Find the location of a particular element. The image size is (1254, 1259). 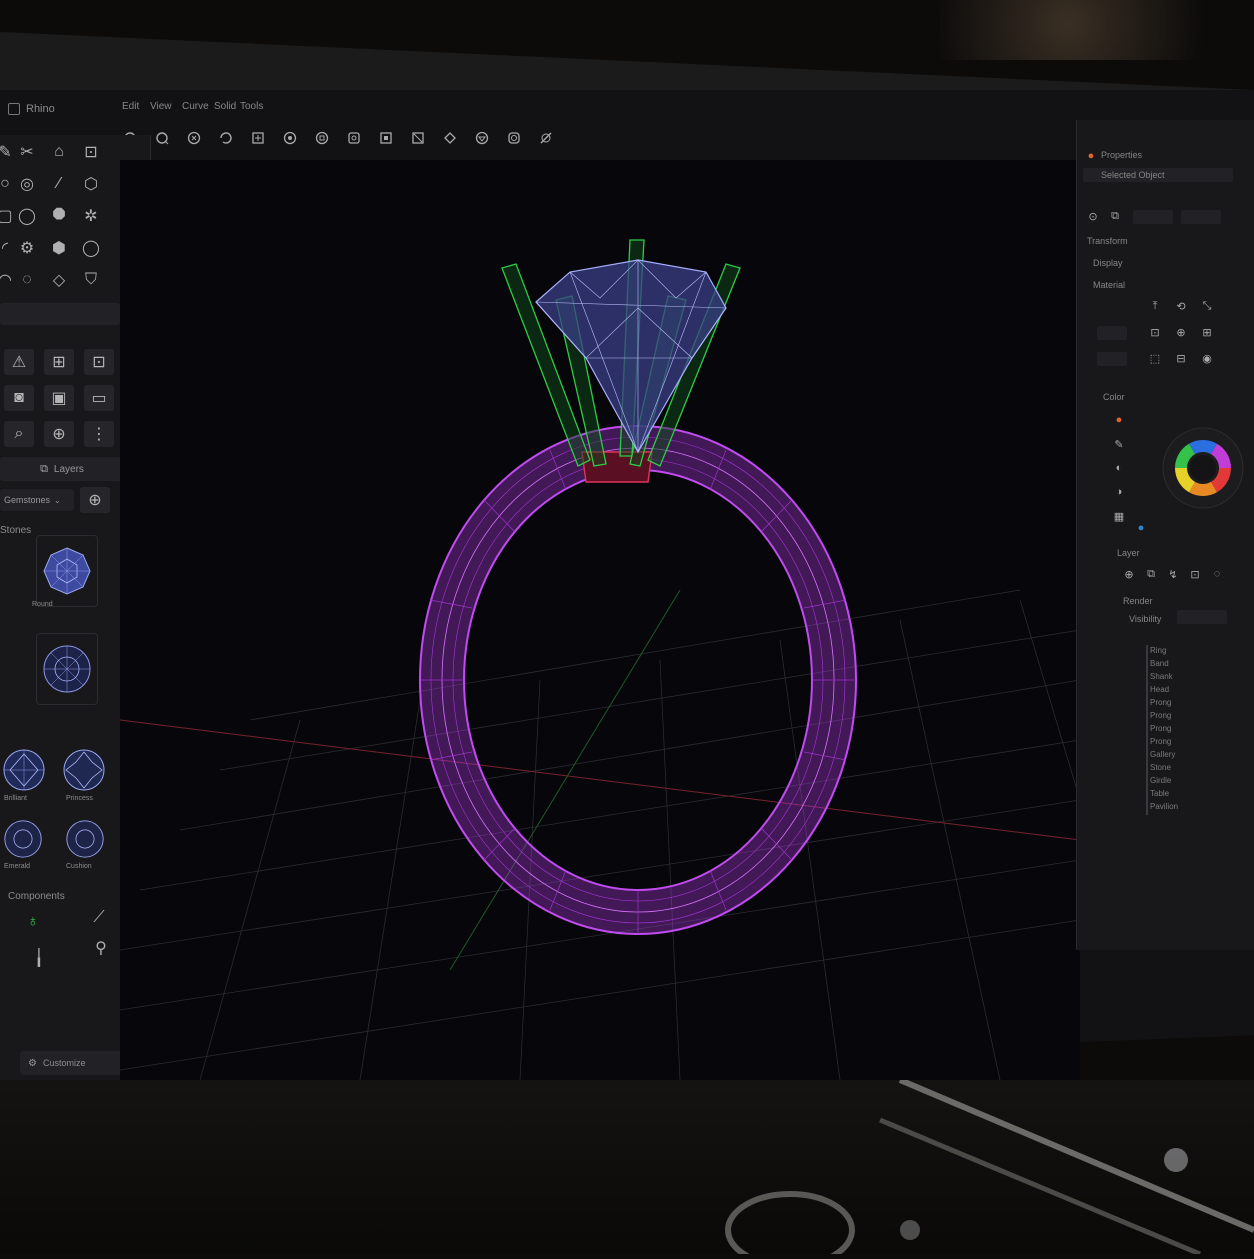

gem-card-oval is located at coordinates (67, 669).